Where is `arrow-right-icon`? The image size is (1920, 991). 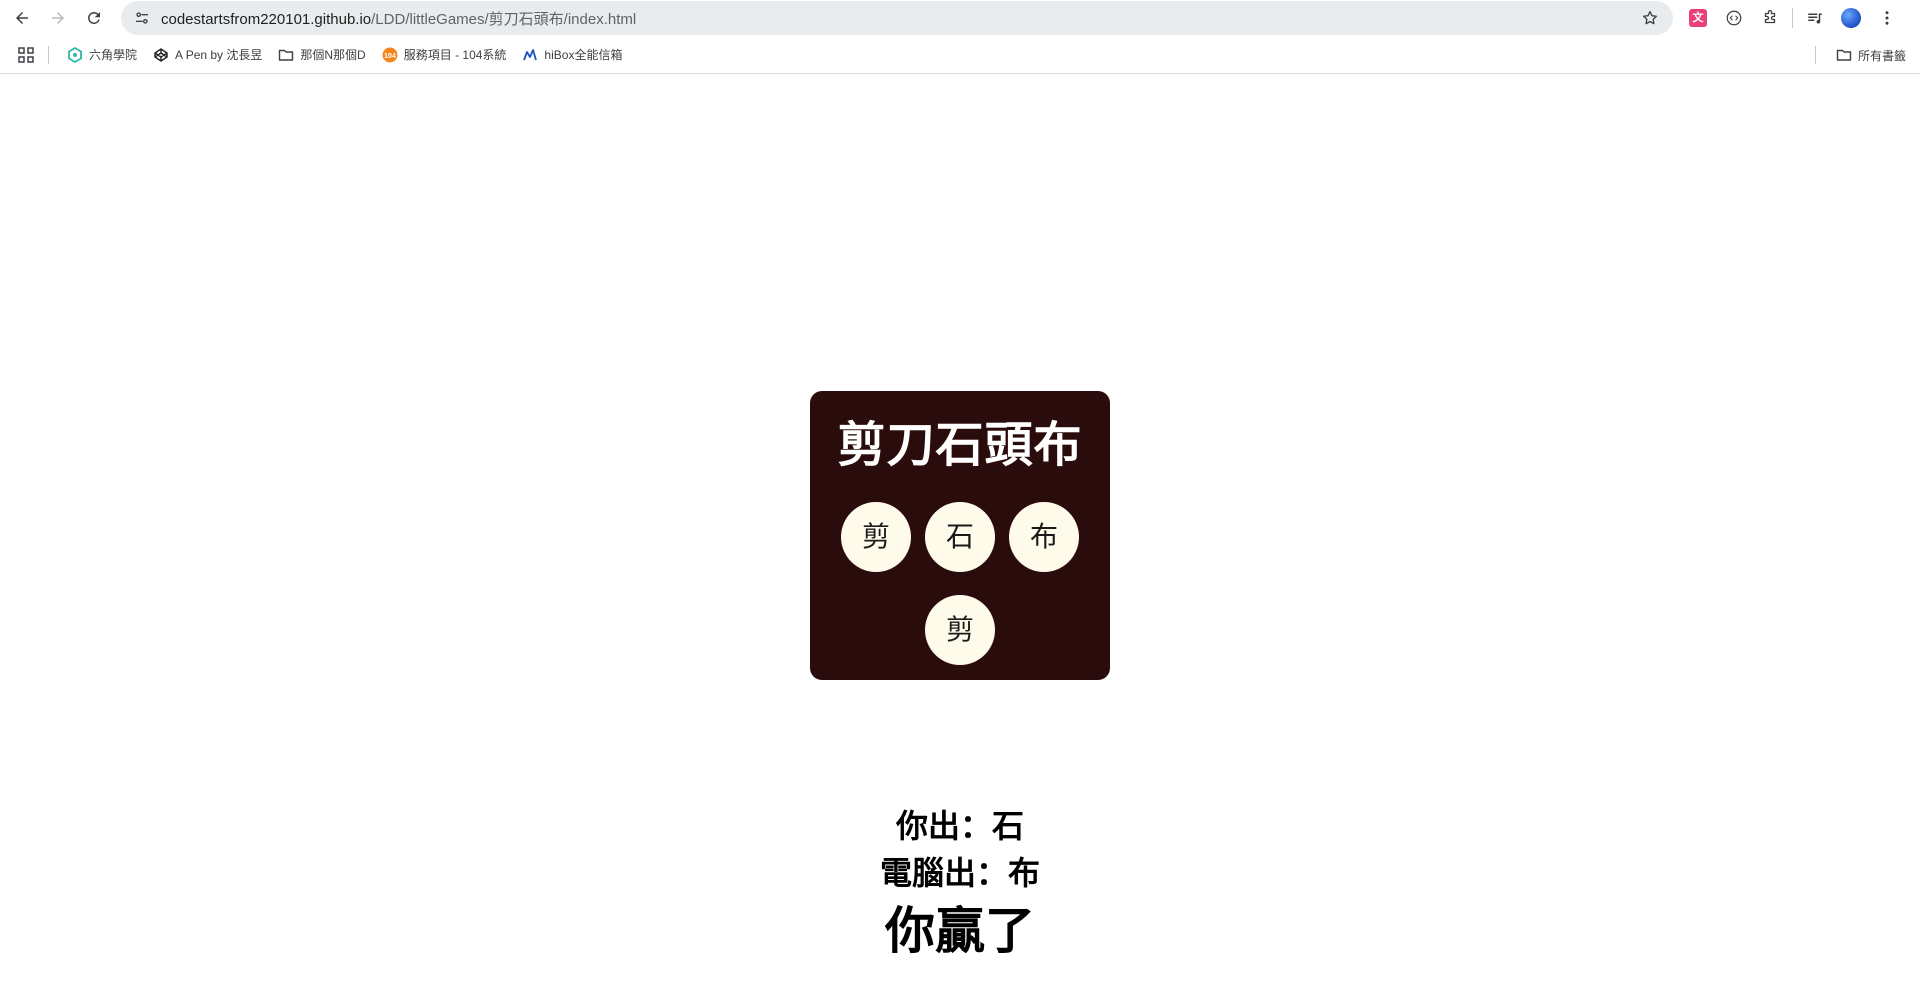
arrow-right-icon is located at coordinates (58, 18).